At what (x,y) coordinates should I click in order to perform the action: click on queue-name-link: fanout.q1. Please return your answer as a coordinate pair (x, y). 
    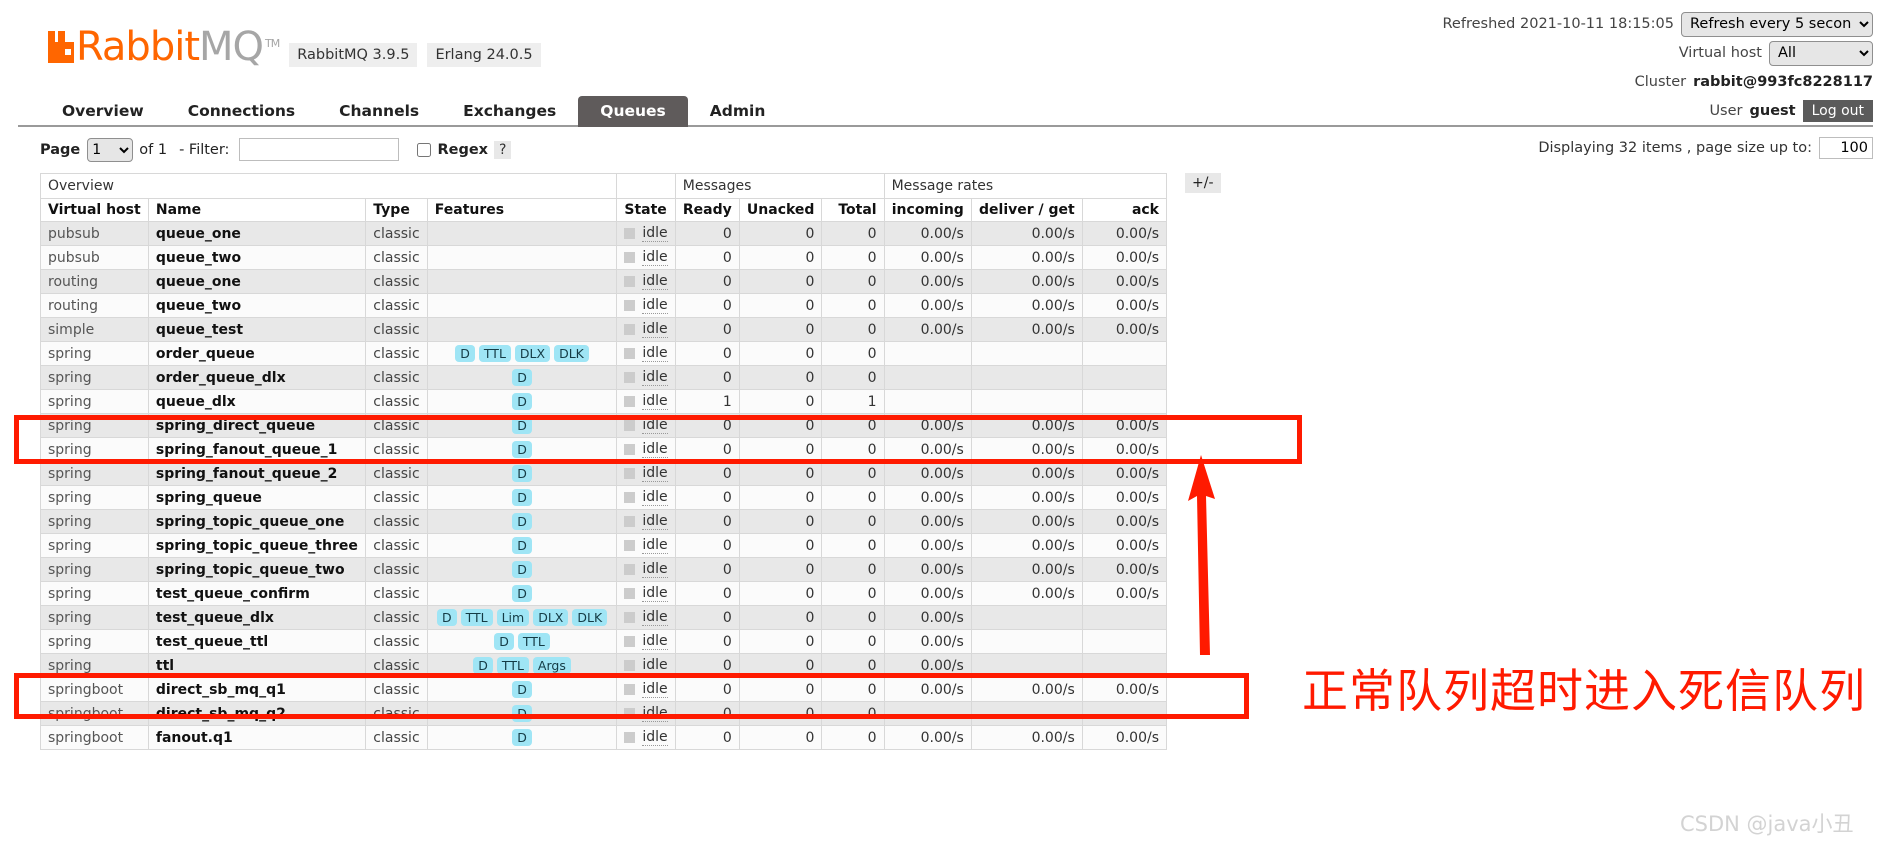
    Looking at the image, I should click on (194, 738).